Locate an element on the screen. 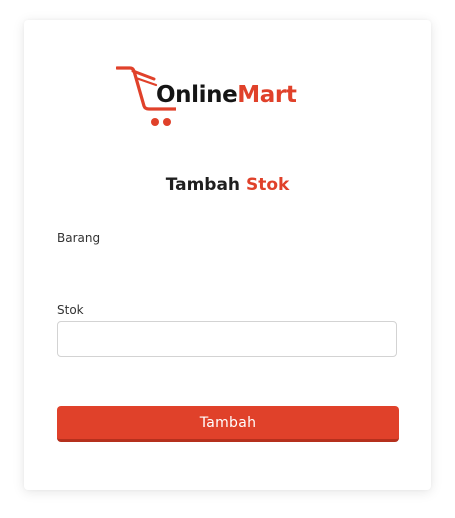  stok-label: Stok is located at coordinates (70, 310).